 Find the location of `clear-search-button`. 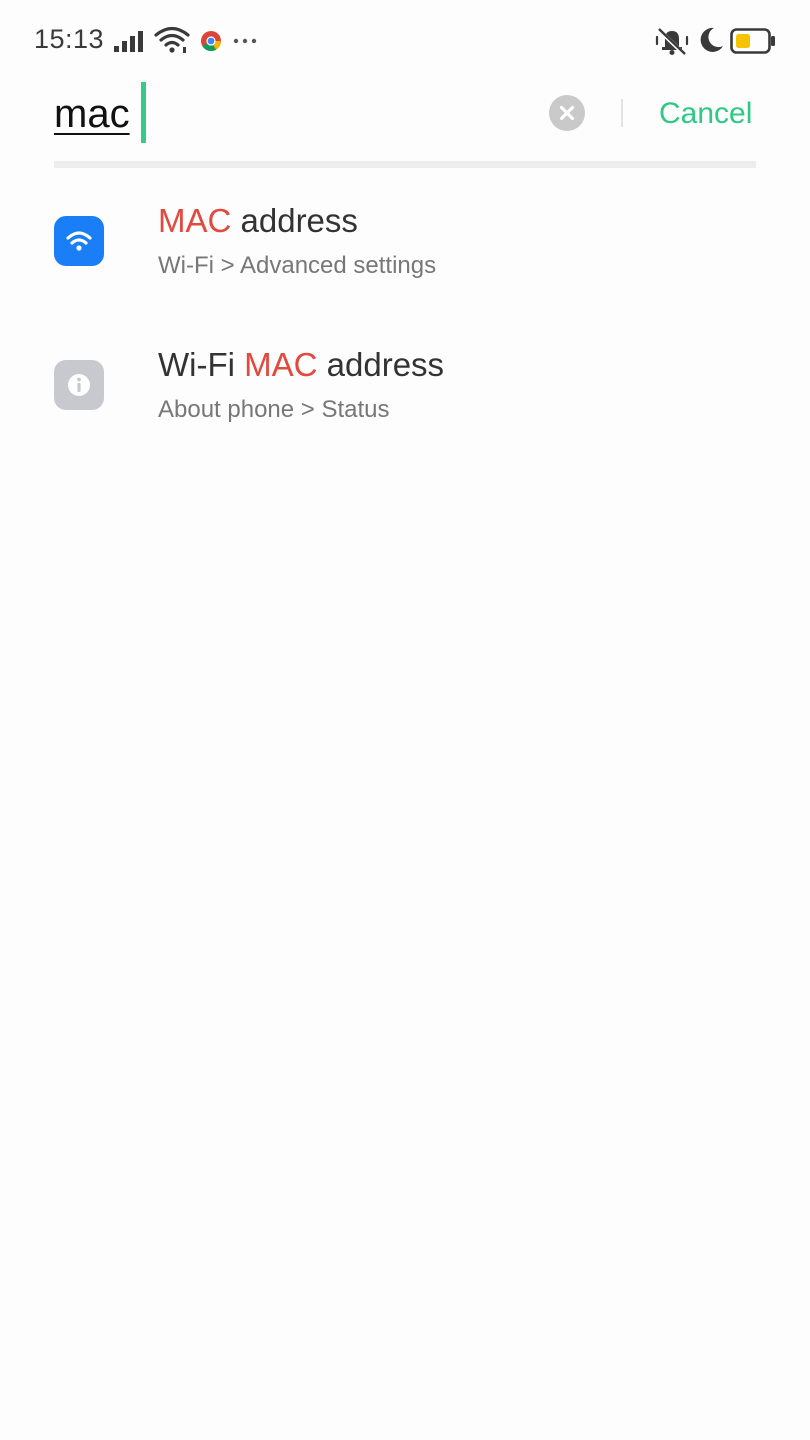

clear-search-button is located at coordinates (567, 113).